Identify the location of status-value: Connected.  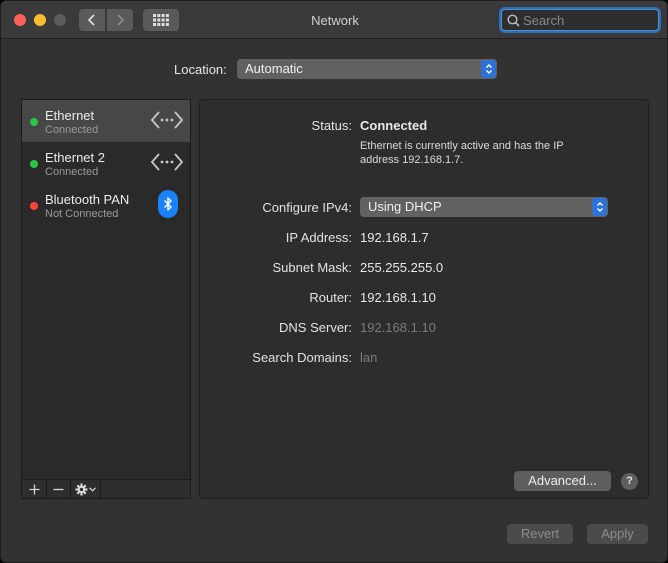
(394, 125).